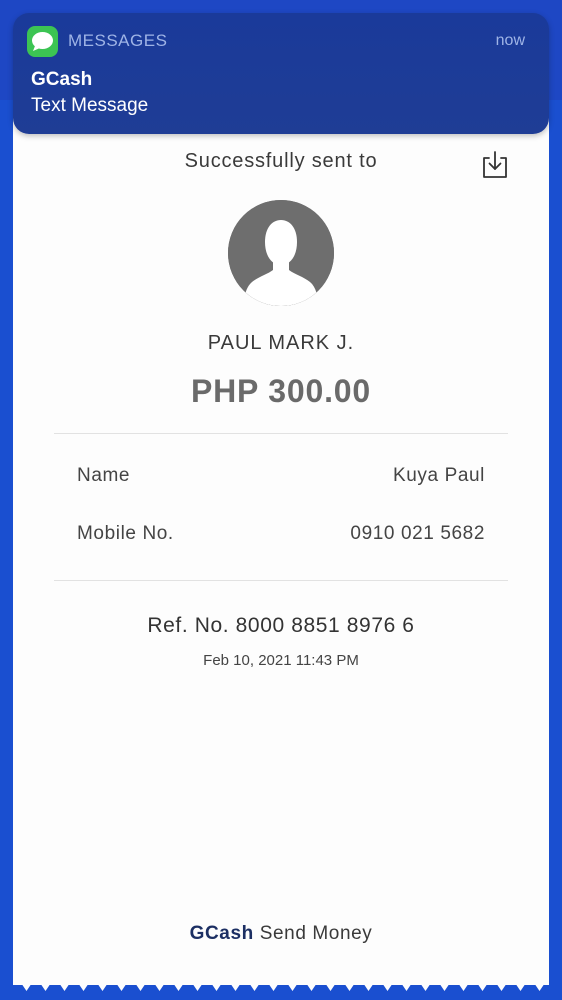  Describe the element at coordinates (118, 40) in the screenshot. I see `notification-app-name: MESSAGES` at that location.